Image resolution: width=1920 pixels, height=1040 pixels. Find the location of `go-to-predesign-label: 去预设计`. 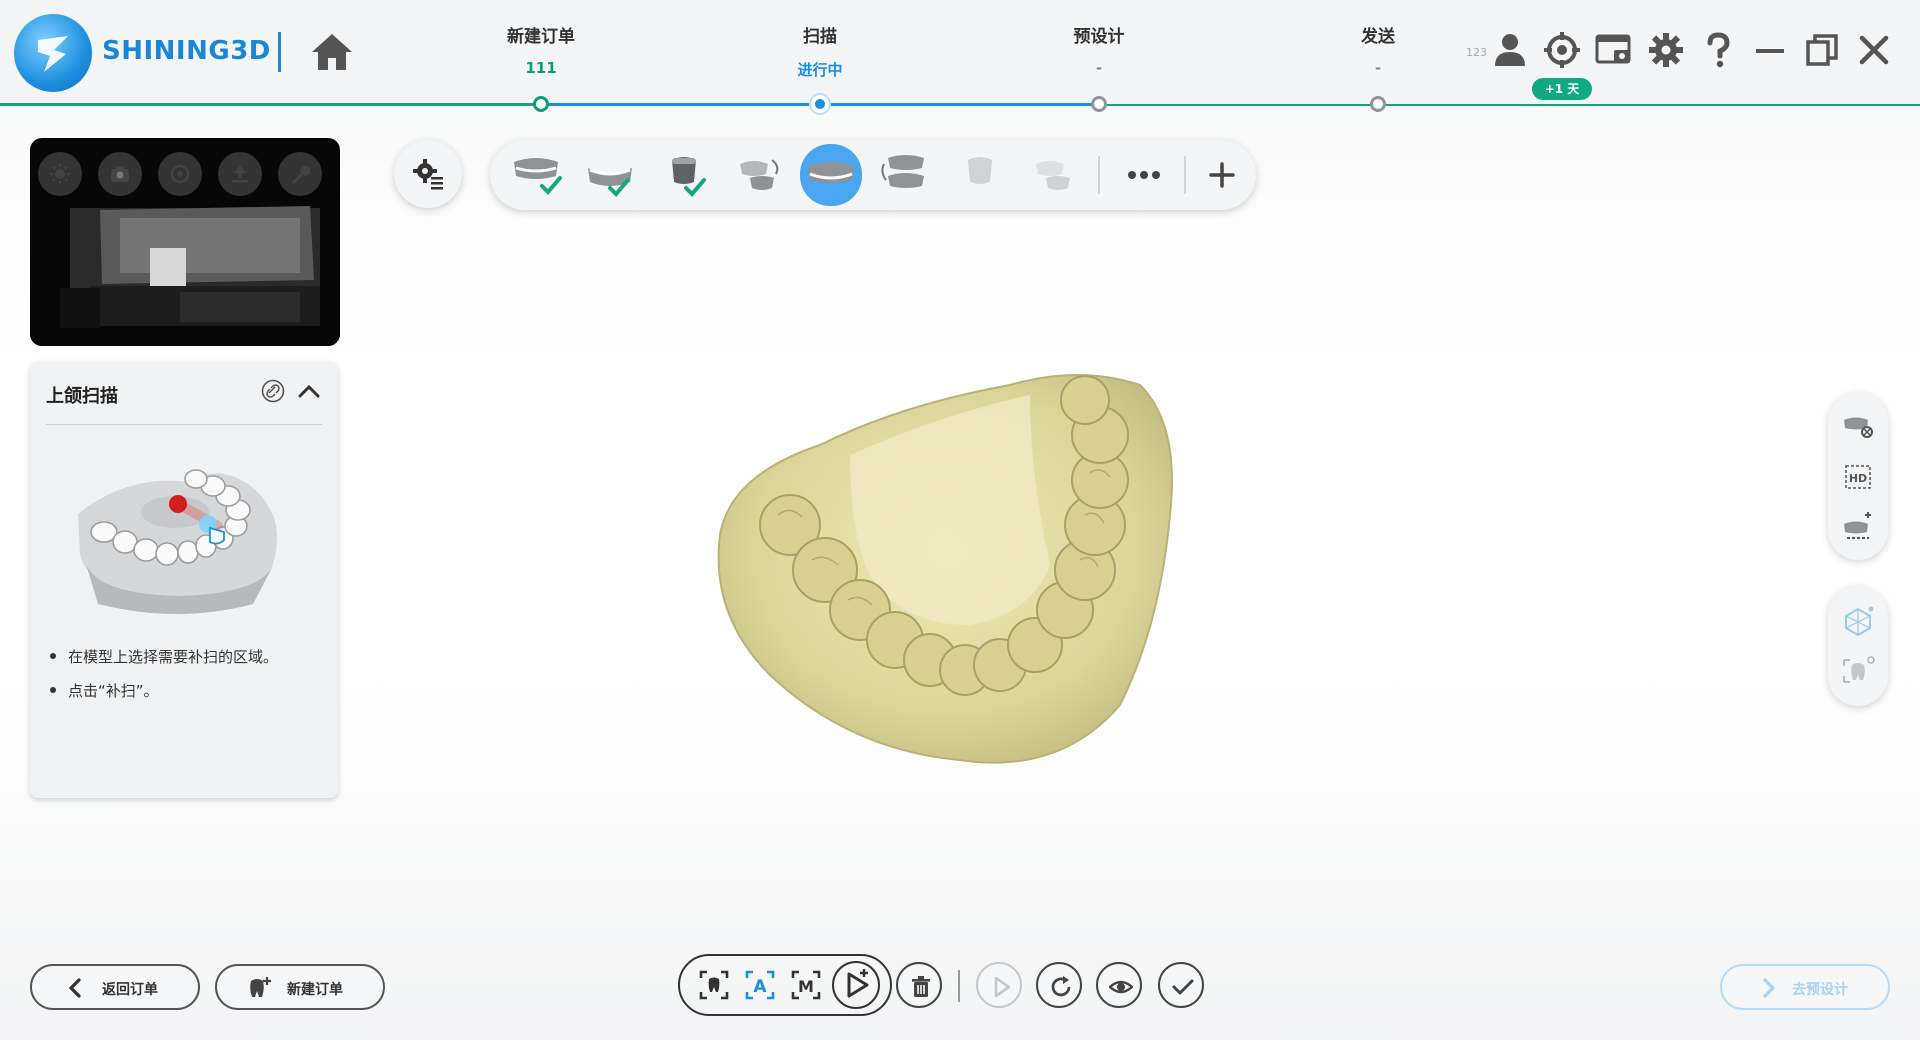

go-to-predesign-label: 去预设计 is located at coordinates (1820, 990).